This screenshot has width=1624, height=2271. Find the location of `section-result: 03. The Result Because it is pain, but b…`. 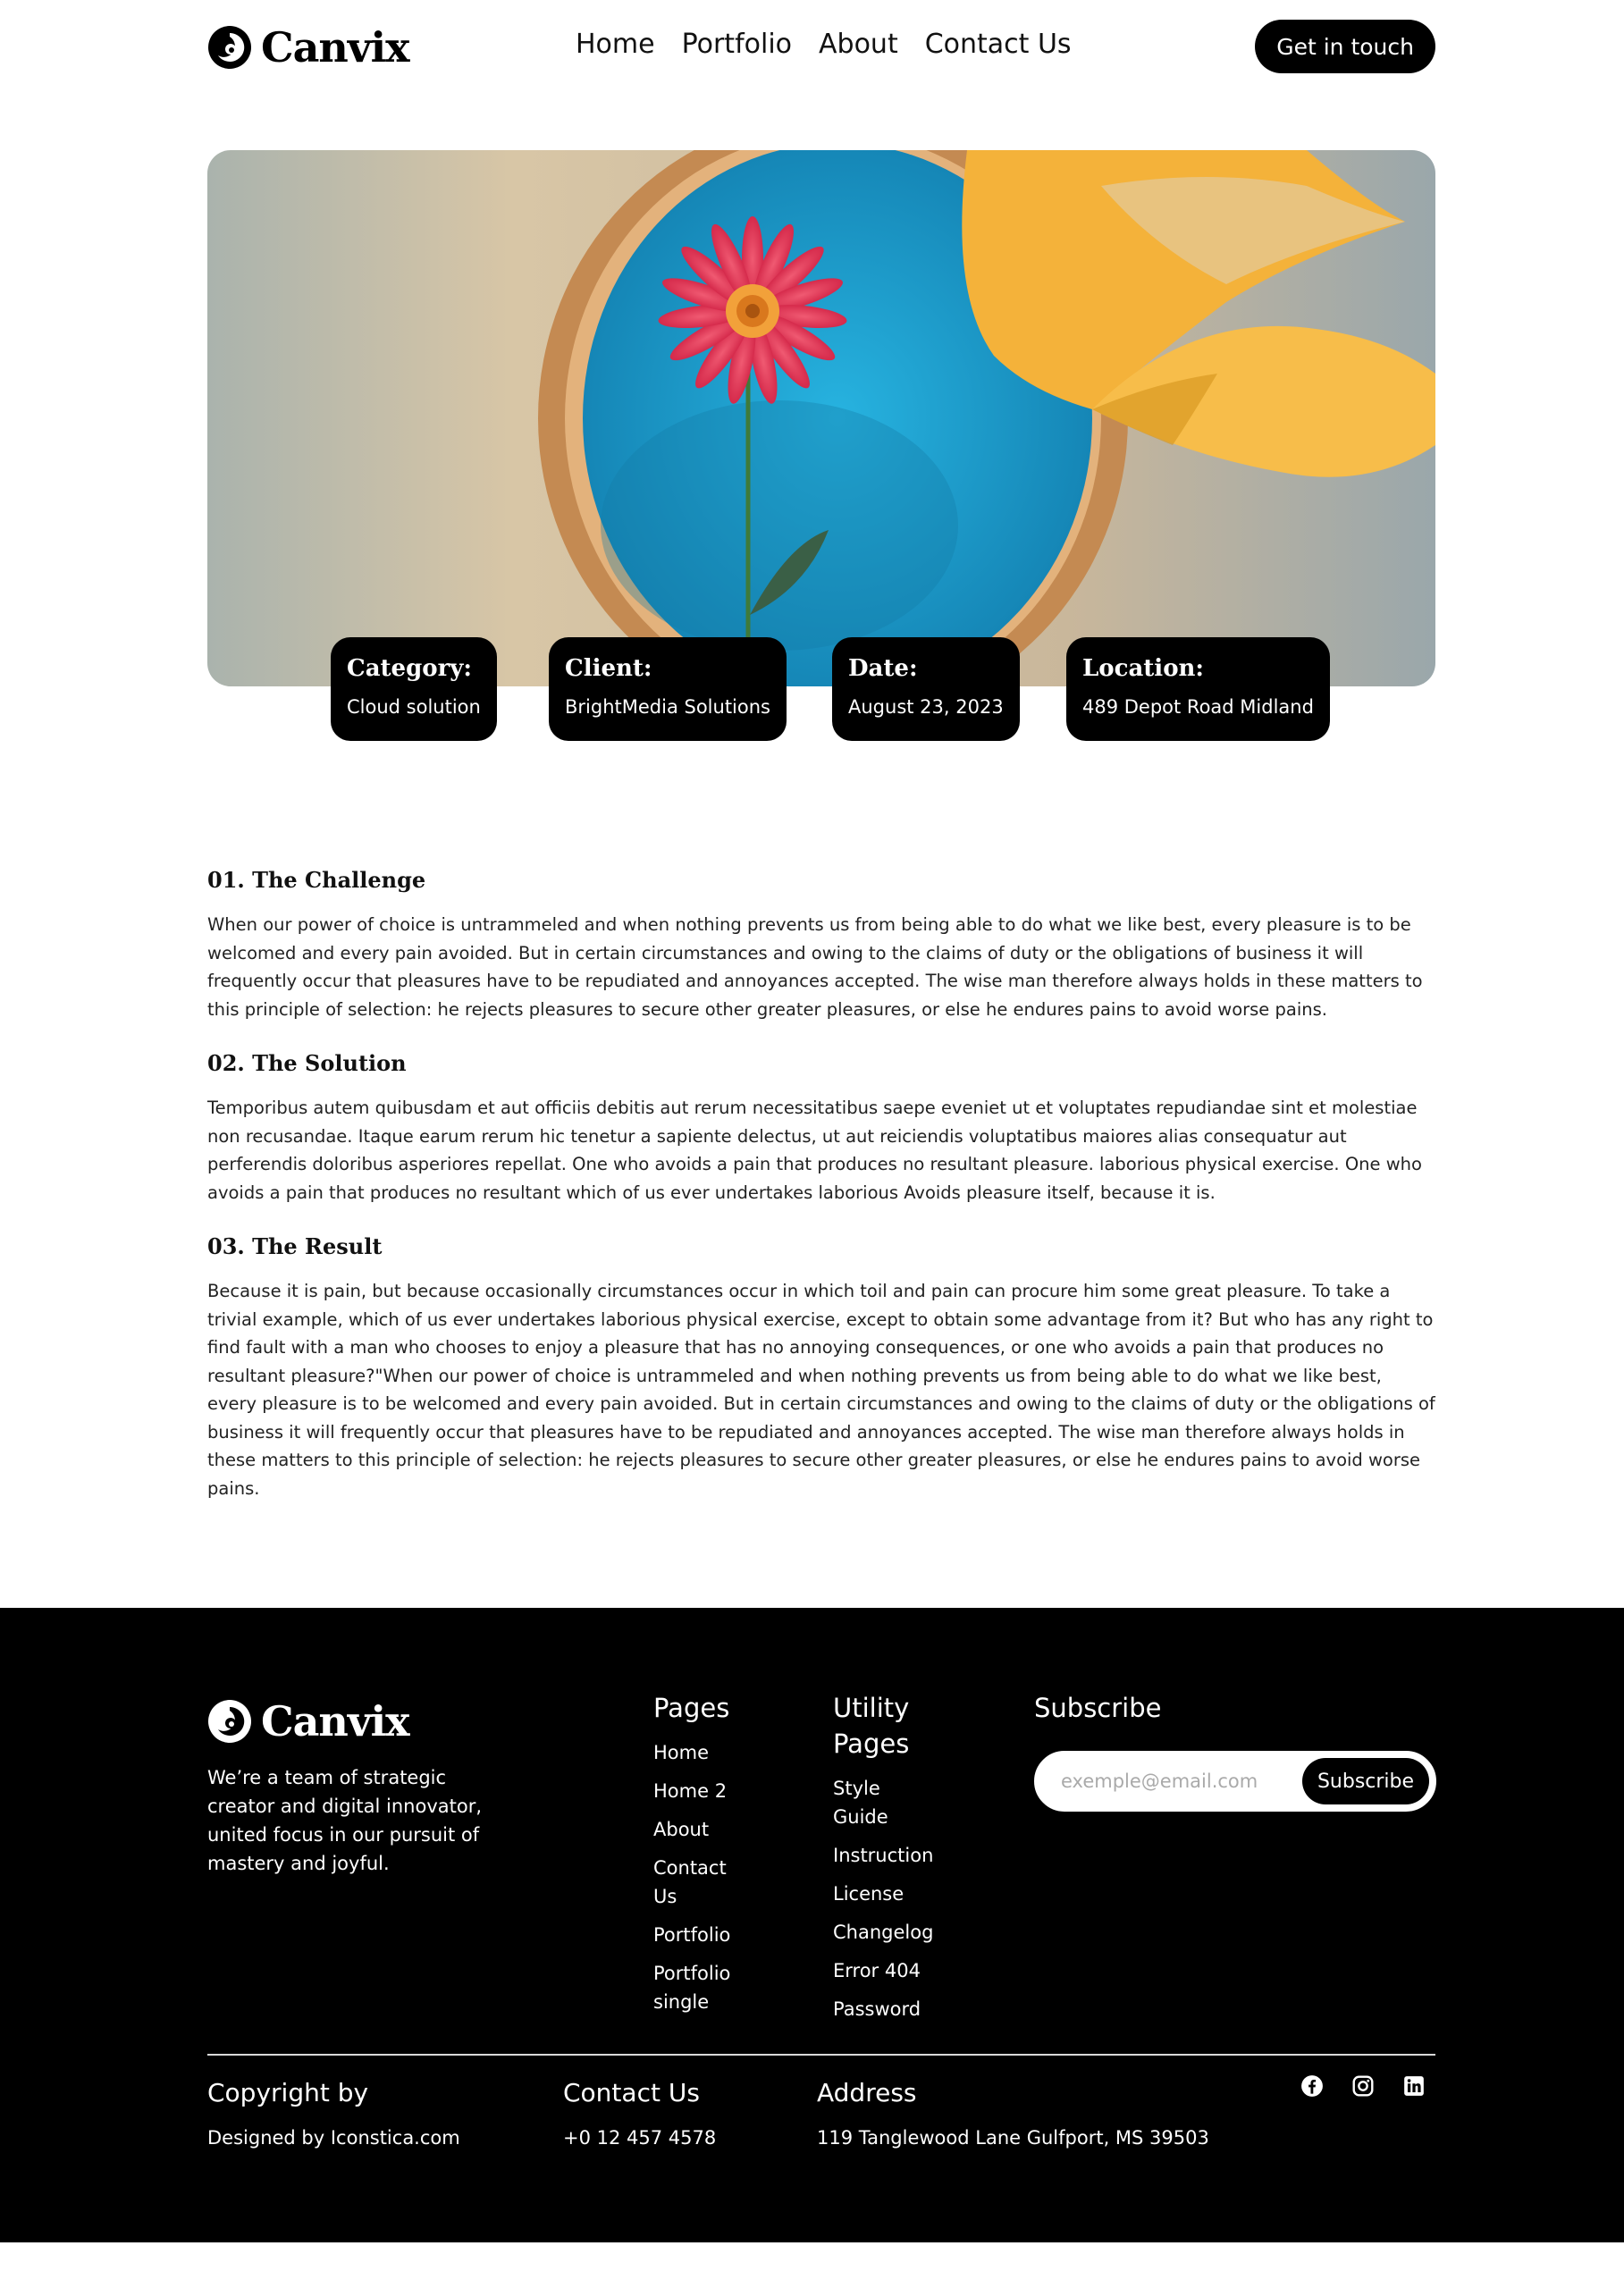

section-result: 03. The Result Because it is pain, but b… is located at coordinates (821, 1367).